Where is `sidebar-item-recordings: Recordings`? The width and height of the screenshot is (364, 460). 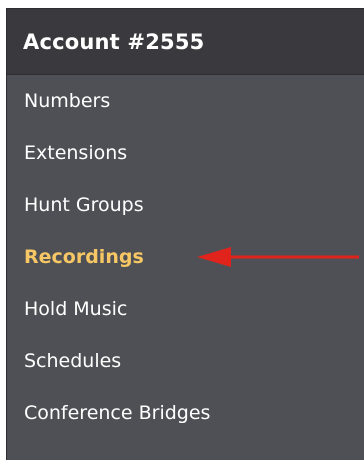
sidebar-item-recordings: Recordings is located at coordinates (185, 257).